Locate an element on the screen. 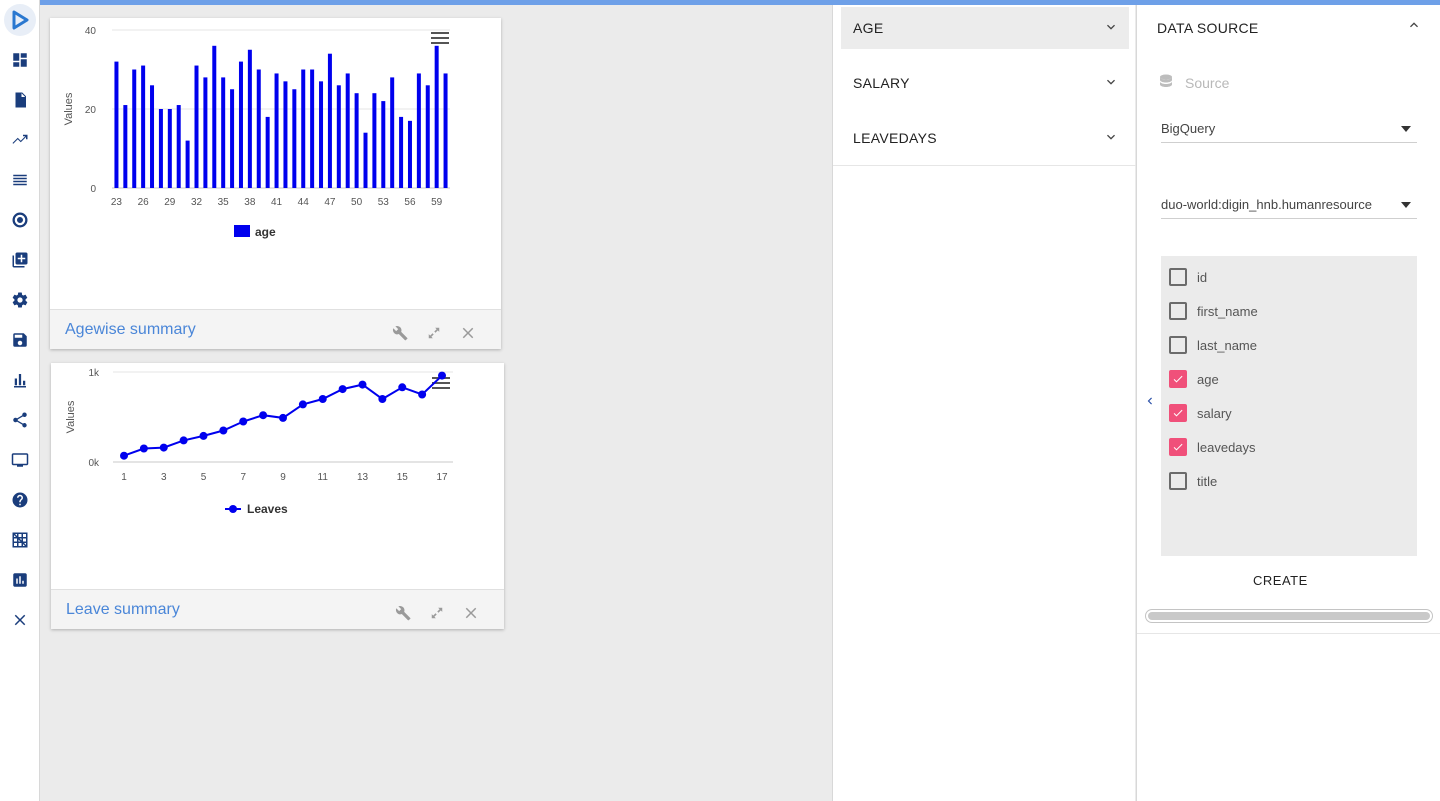 The height and width of the screenshot is (801, 1440). help-icon is located at coordinates (20, 500).